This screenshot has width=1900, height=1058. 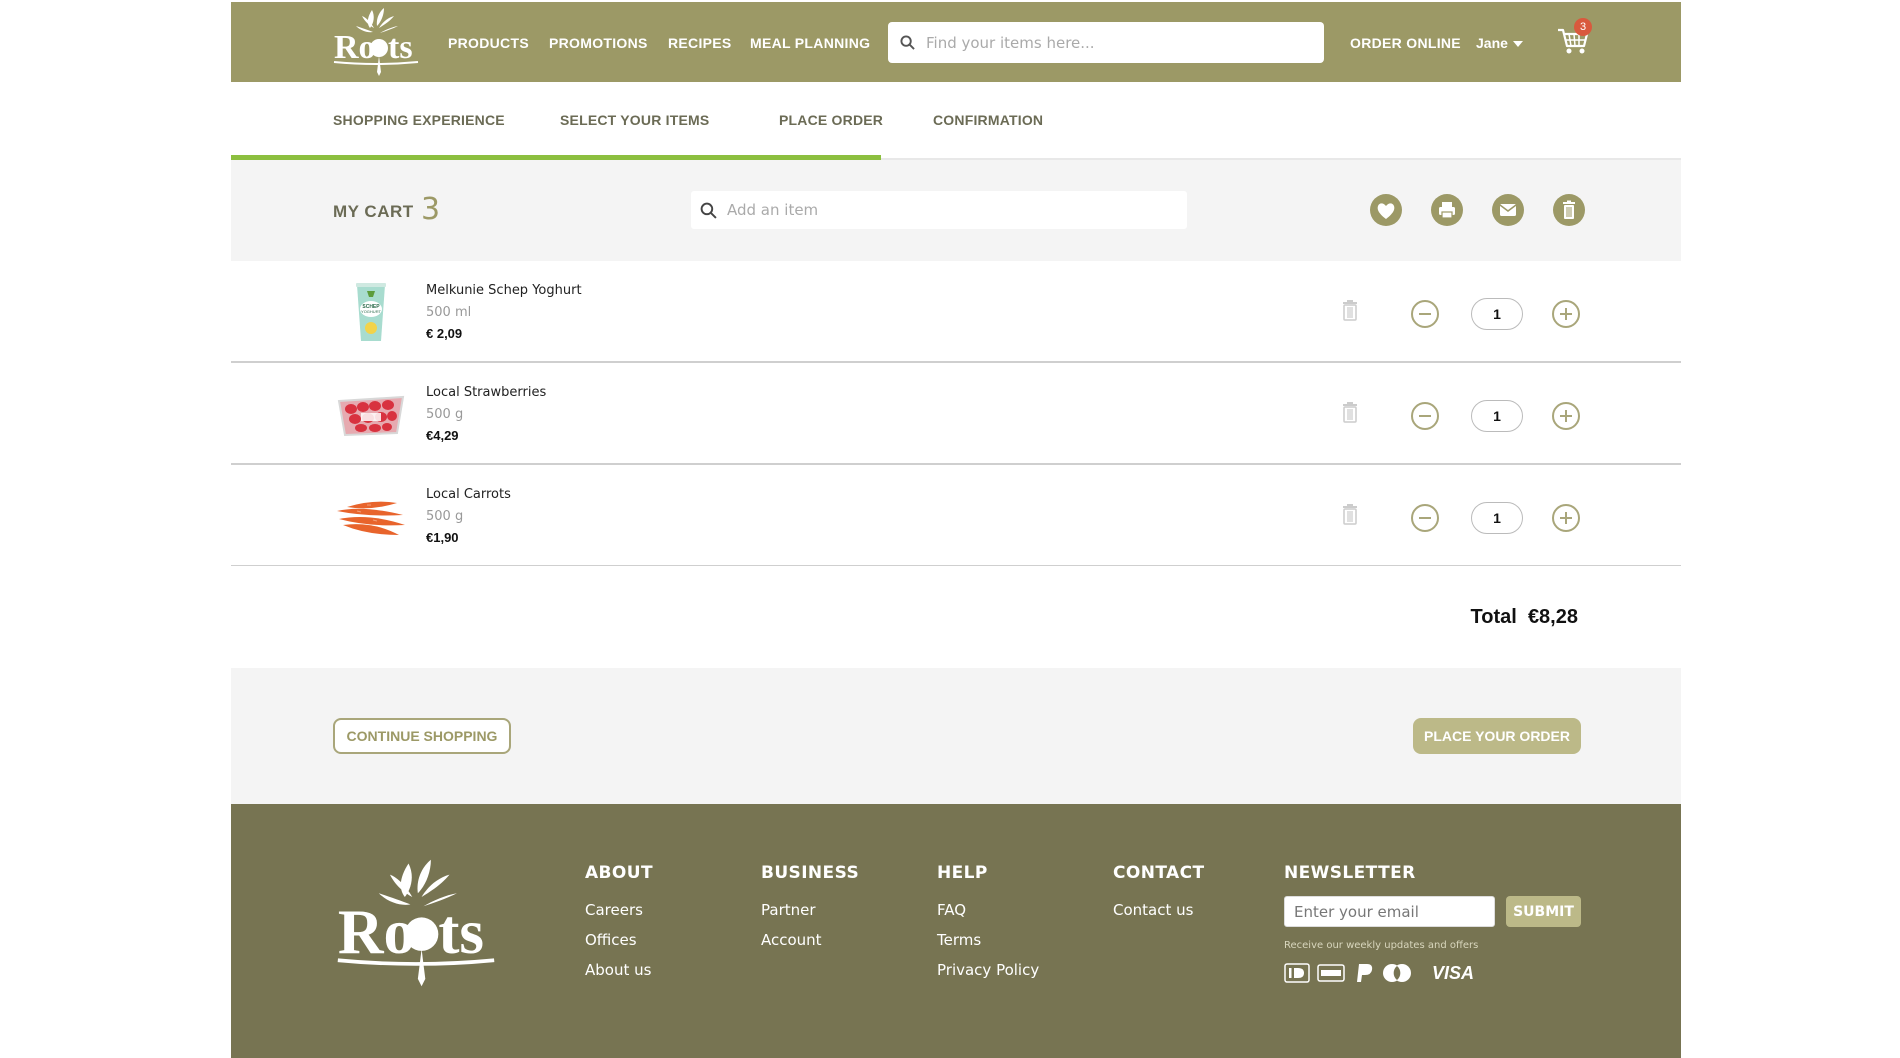 I want to click on mail-icon, so click(x=1508, y=210).